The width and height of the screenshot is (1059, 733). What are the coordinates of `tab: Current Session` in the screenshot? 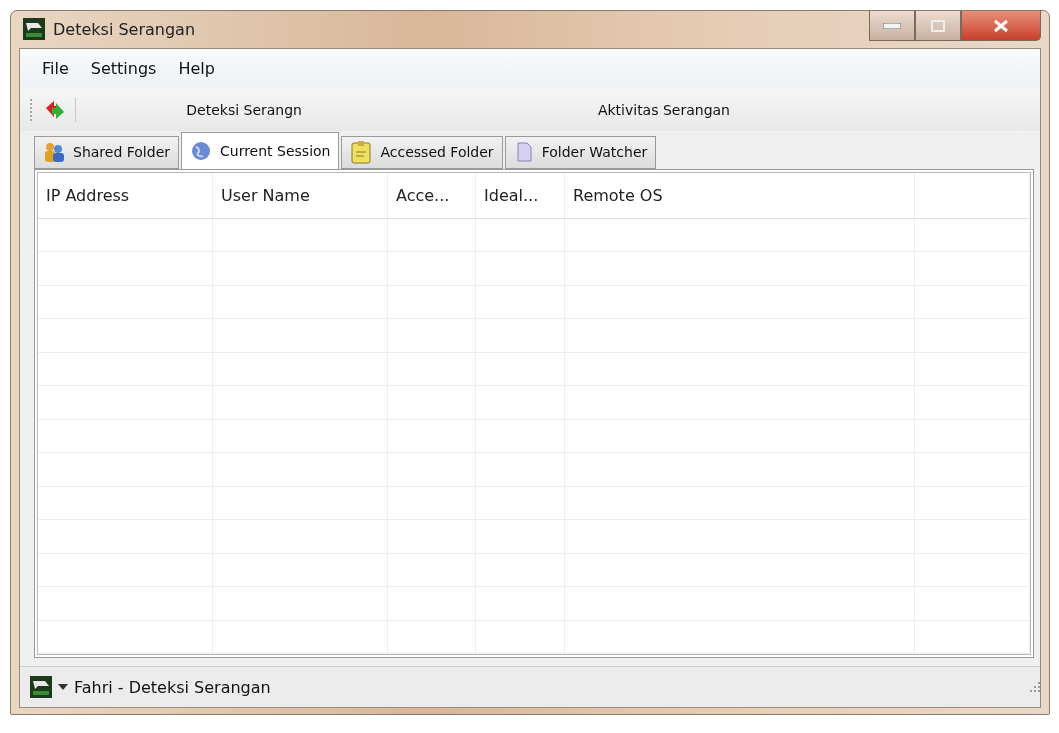 It's located at (260, 150).